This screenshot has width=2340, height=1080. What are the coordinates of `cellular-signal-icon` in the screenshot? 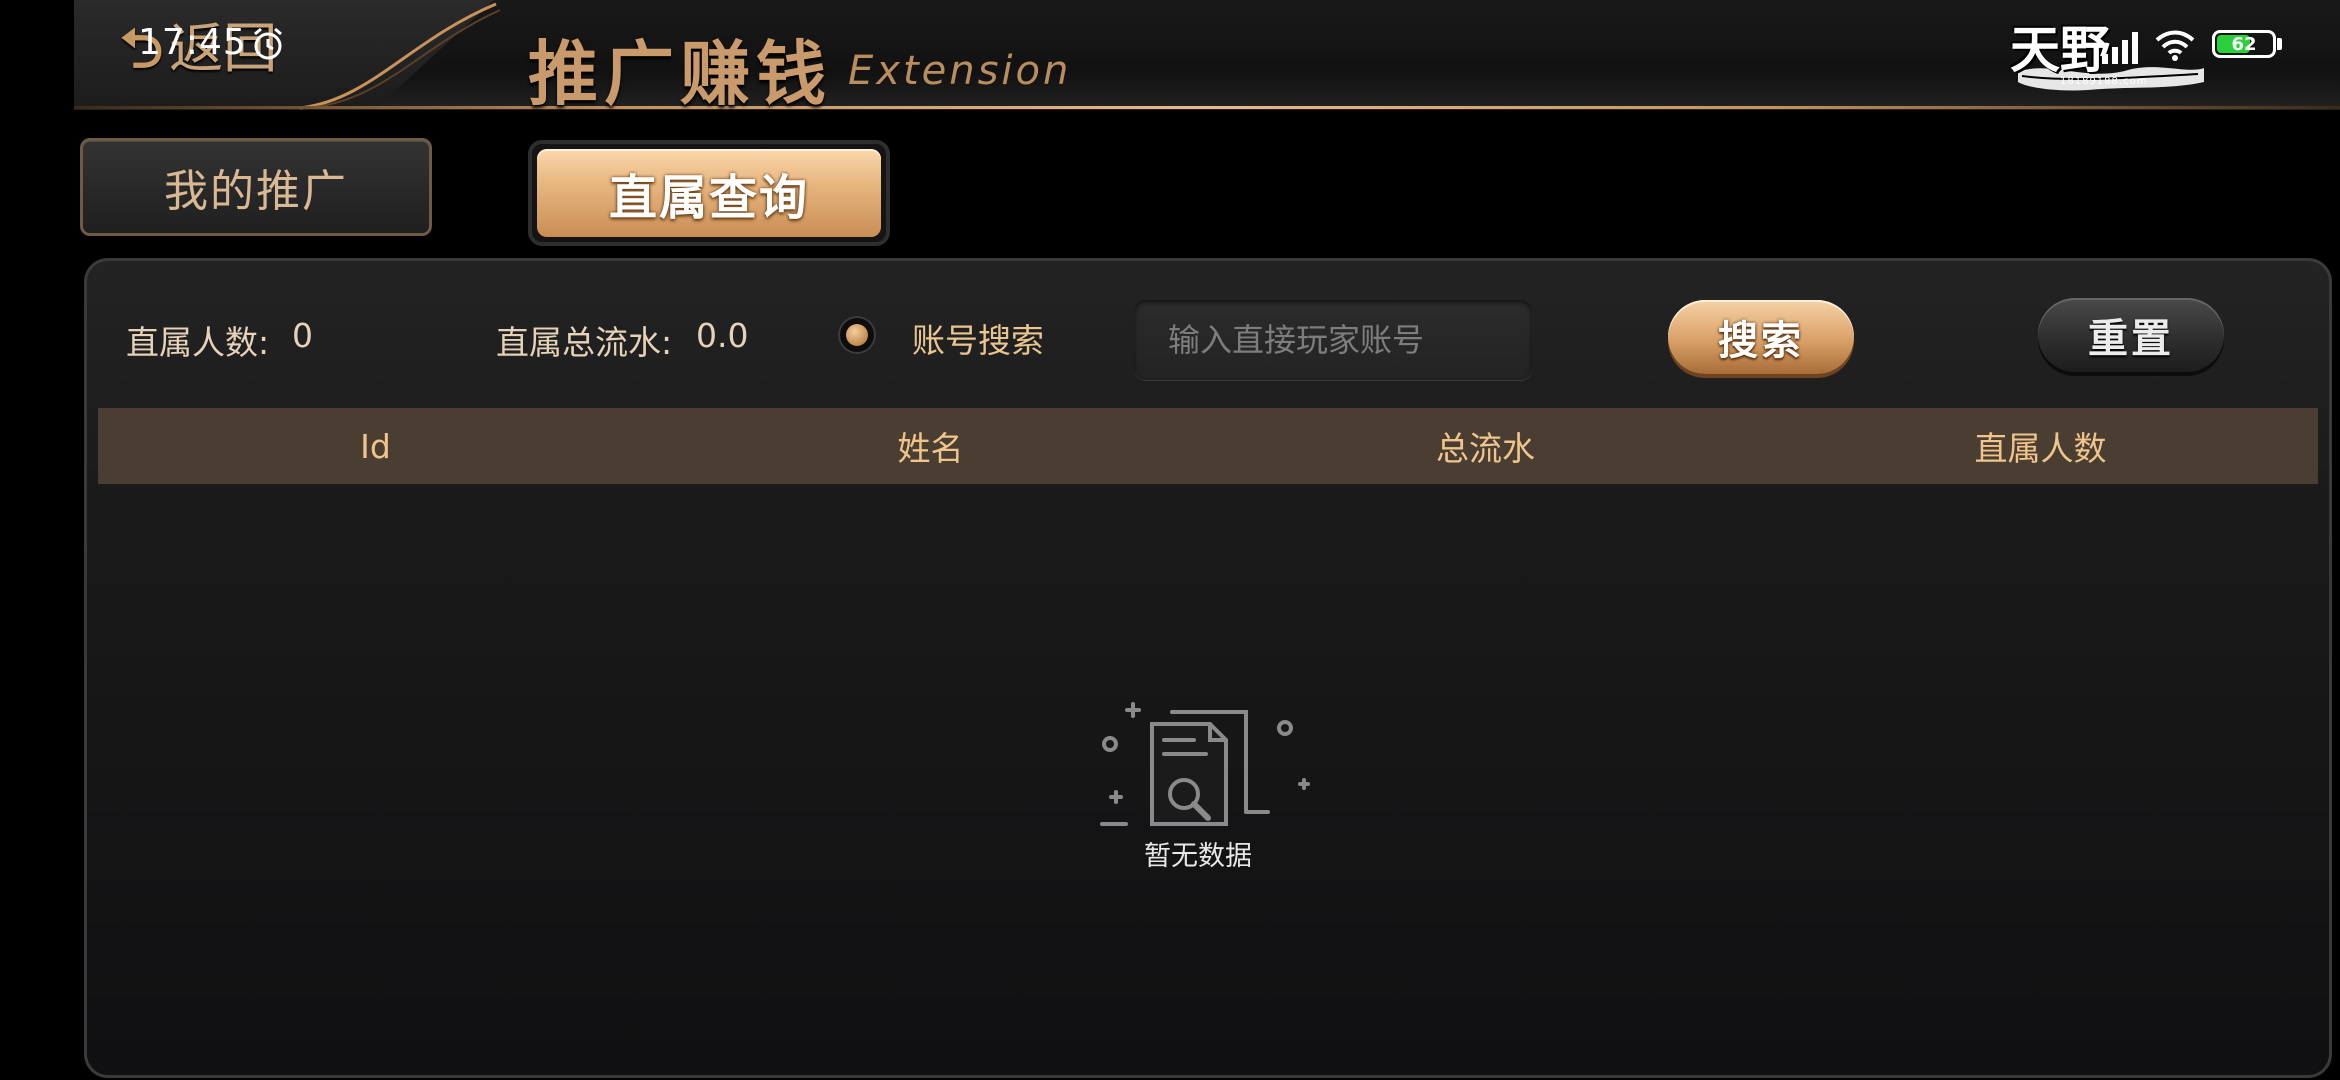 It's located at (2120, 48).